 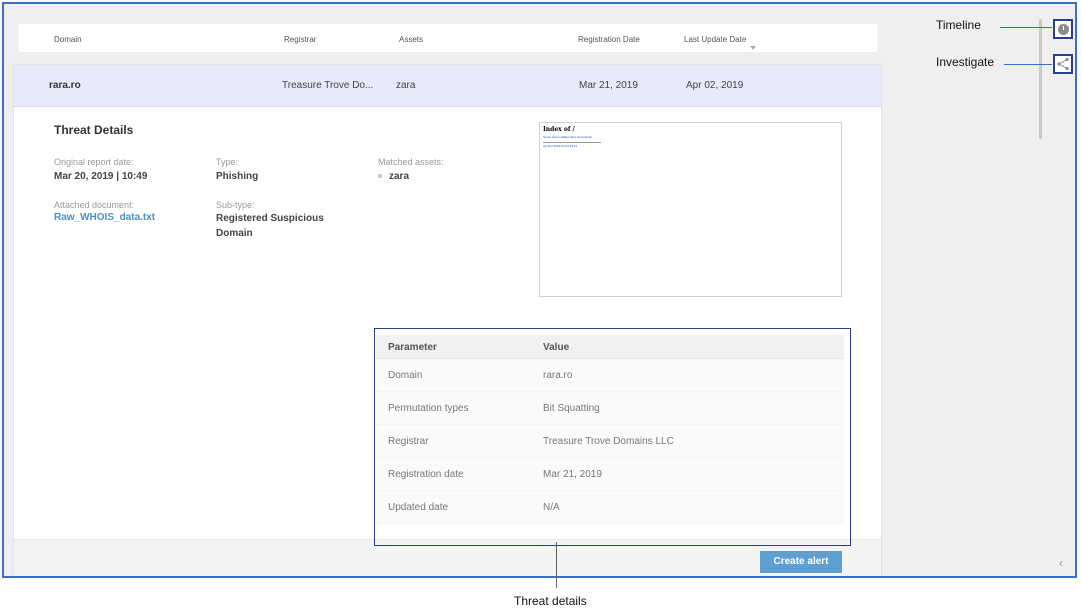 I want to click on preview-title: Index of /, so click(x=559, y=129).